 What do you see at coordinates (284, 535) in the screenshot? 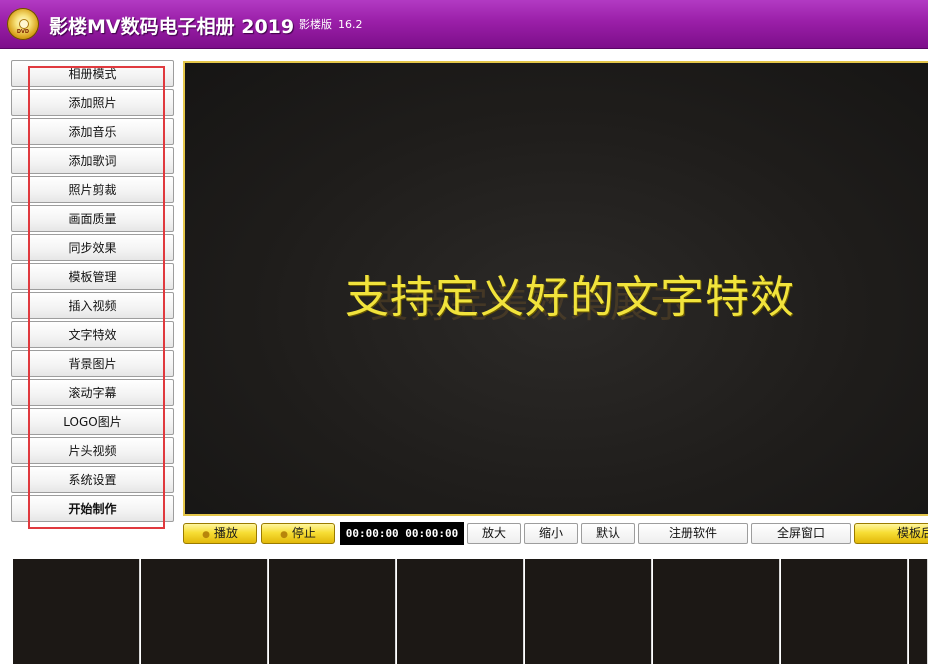
I see `stop-icon: ●` at bounding box center [284, 535].